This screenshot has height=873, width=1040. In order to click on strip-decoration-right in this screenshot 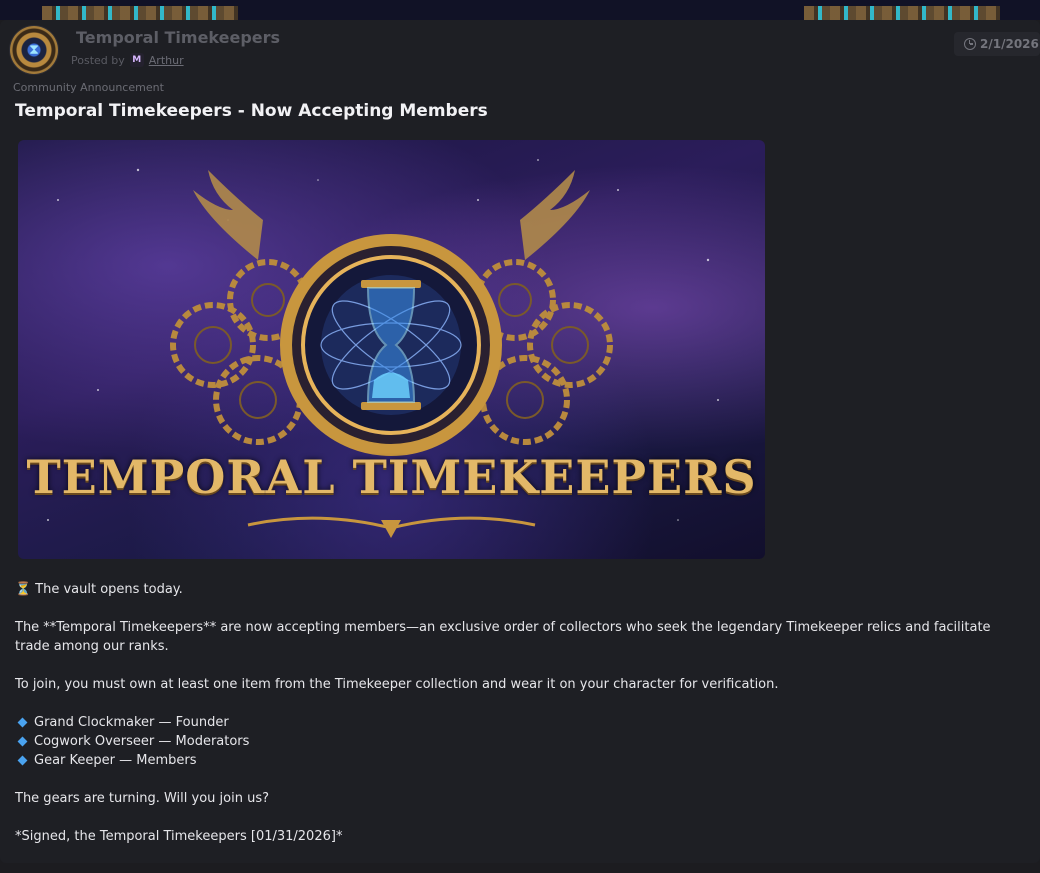, I will do `click(902, 13)`.